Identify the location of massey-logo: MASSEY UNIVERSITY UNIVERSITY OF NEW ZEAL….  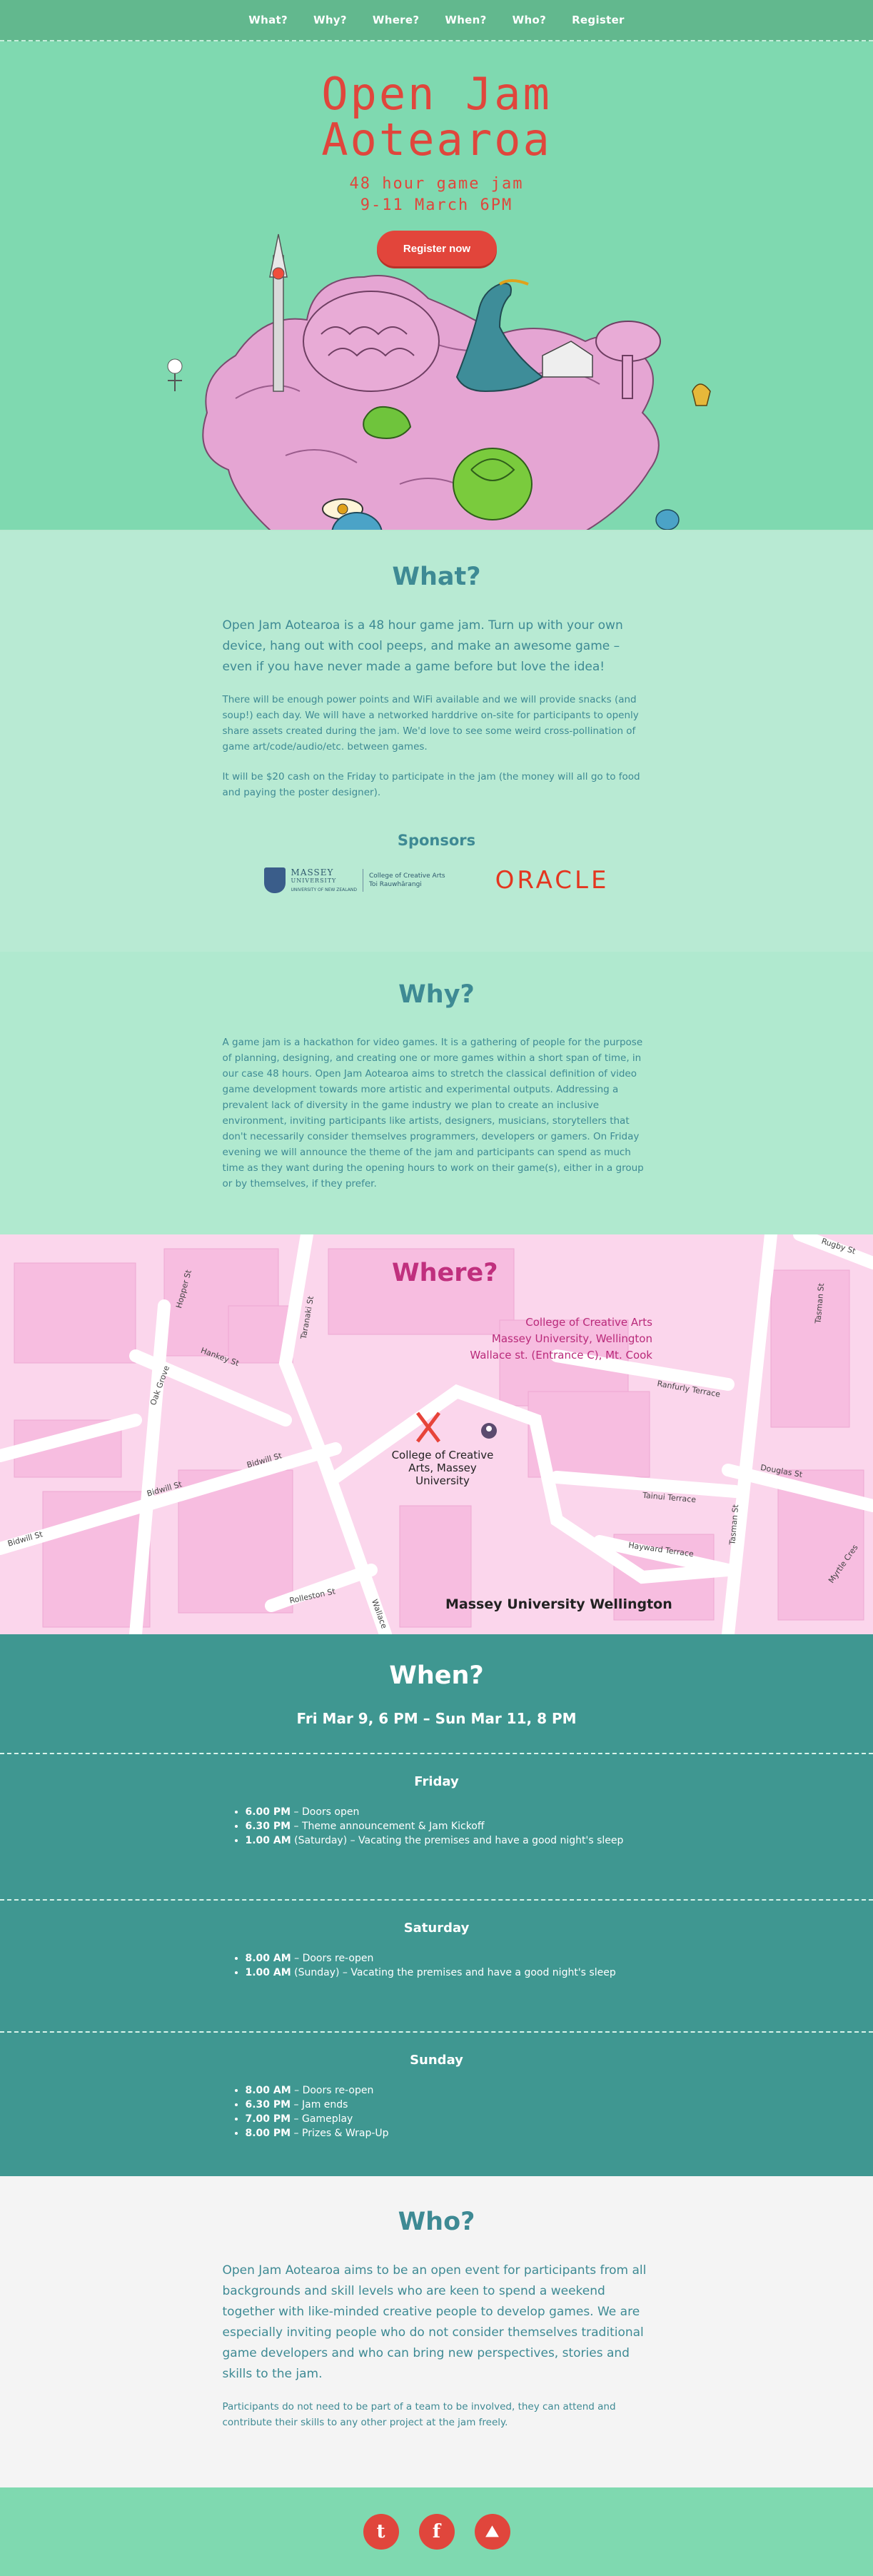
(354, 880).